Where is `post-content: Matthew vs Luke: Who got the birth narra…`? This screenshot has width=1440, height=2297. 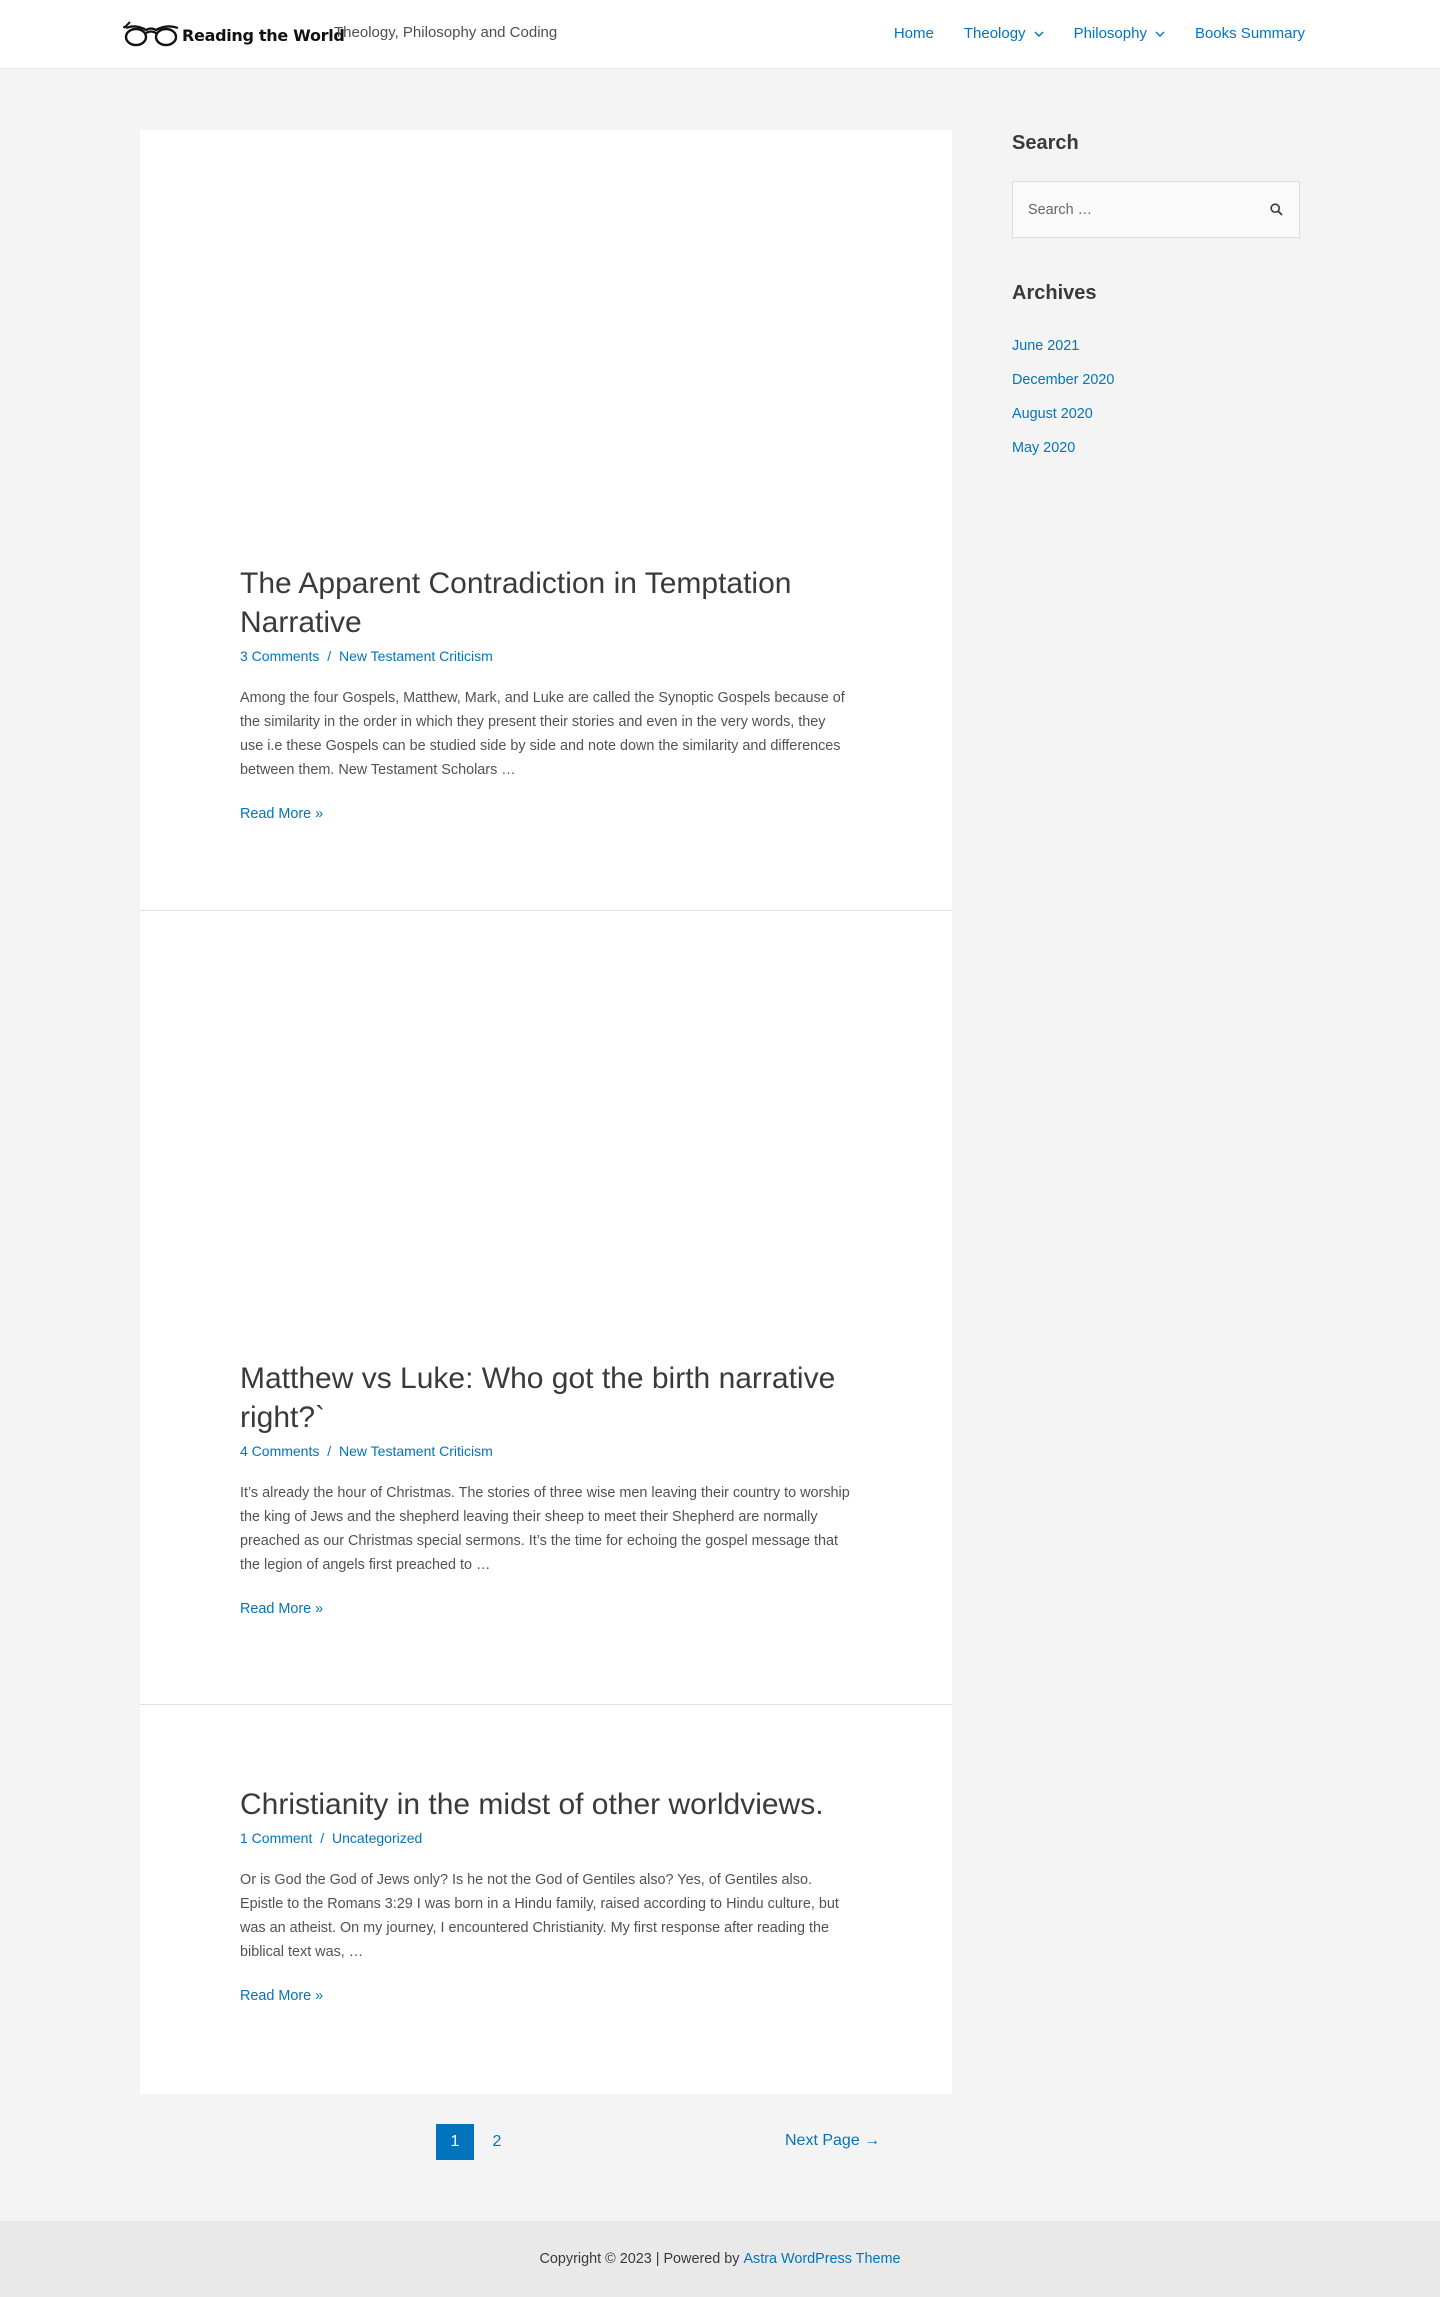 post-content: Matthew vs Luke: Who got the birth narra… is located at coordinates (545, 1488).